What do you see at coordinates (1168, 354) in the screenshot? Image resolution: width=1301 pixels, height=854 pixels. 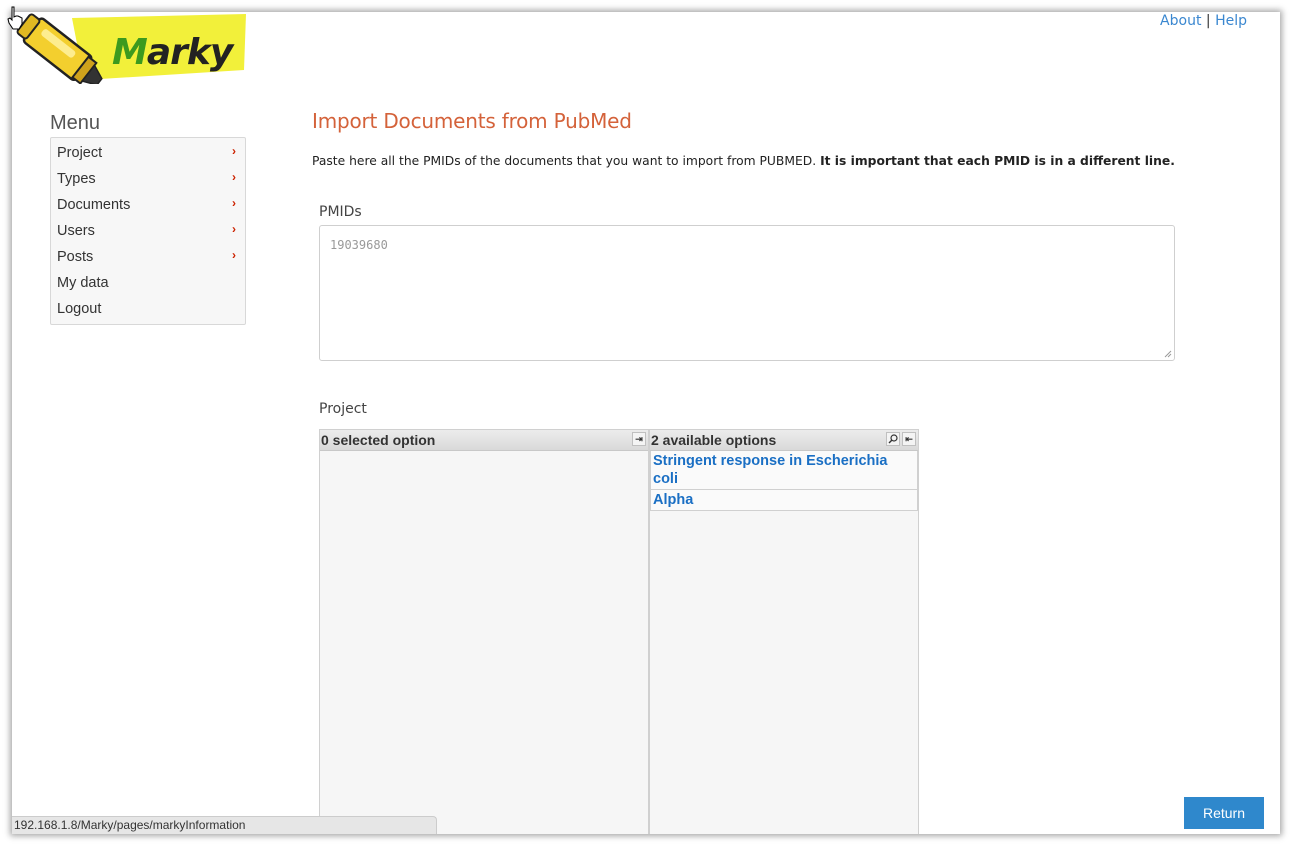 I see `resize-grip-icon` at bounding box center [1168, 354].